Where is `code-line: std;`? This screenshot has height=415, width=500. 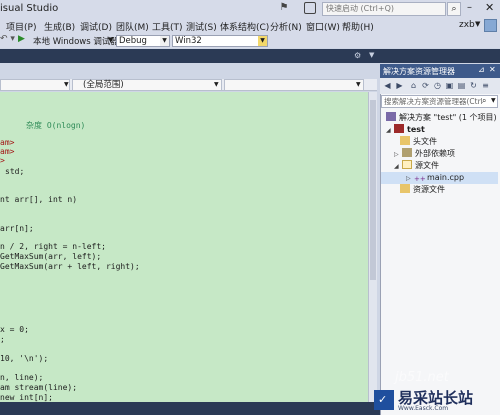
code-line: std; is located at coordinates (15, 171).